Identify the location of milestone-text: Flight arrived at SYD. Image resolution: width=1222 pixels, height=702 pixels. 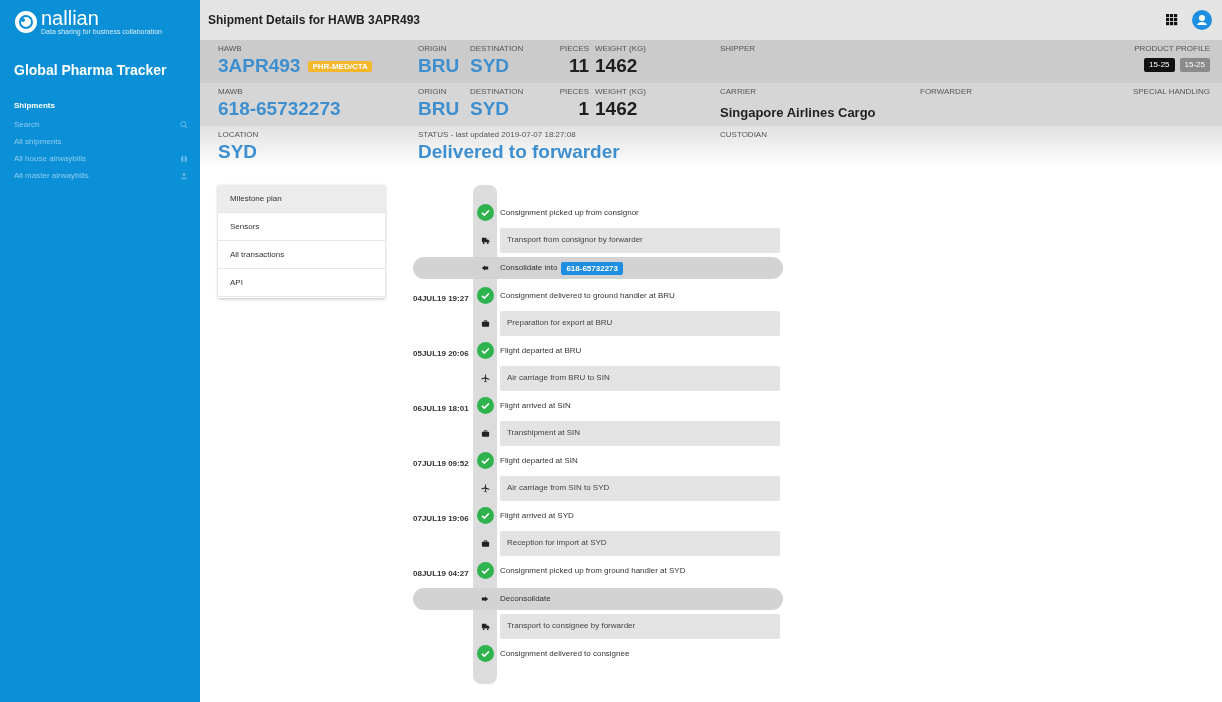
(537, 515).